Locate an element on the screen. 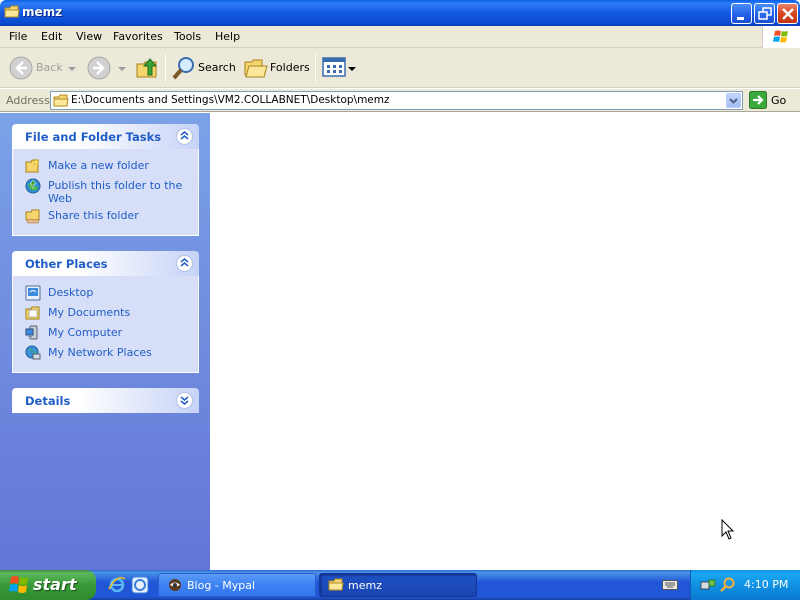 The height and width of the screenshot is (600, 800). menu-help: Help is located at coordinates (227, 36).